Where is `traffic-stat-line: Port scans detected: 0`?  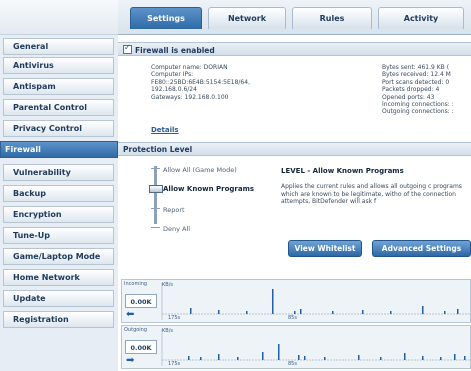
traffic-stat-line: Port scans detected: 0 is located at coordinates (416, 82).